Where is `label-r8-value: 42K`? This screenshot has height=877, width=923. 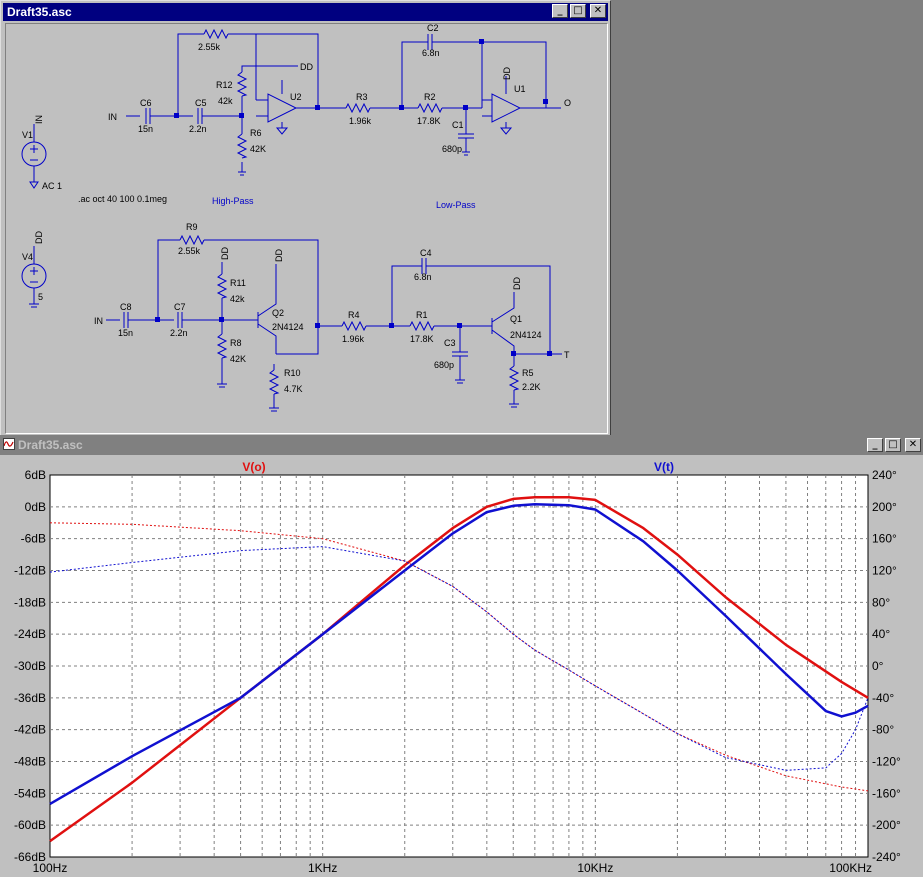
label-r8-value: 42K is located at coordinates (238, 359).